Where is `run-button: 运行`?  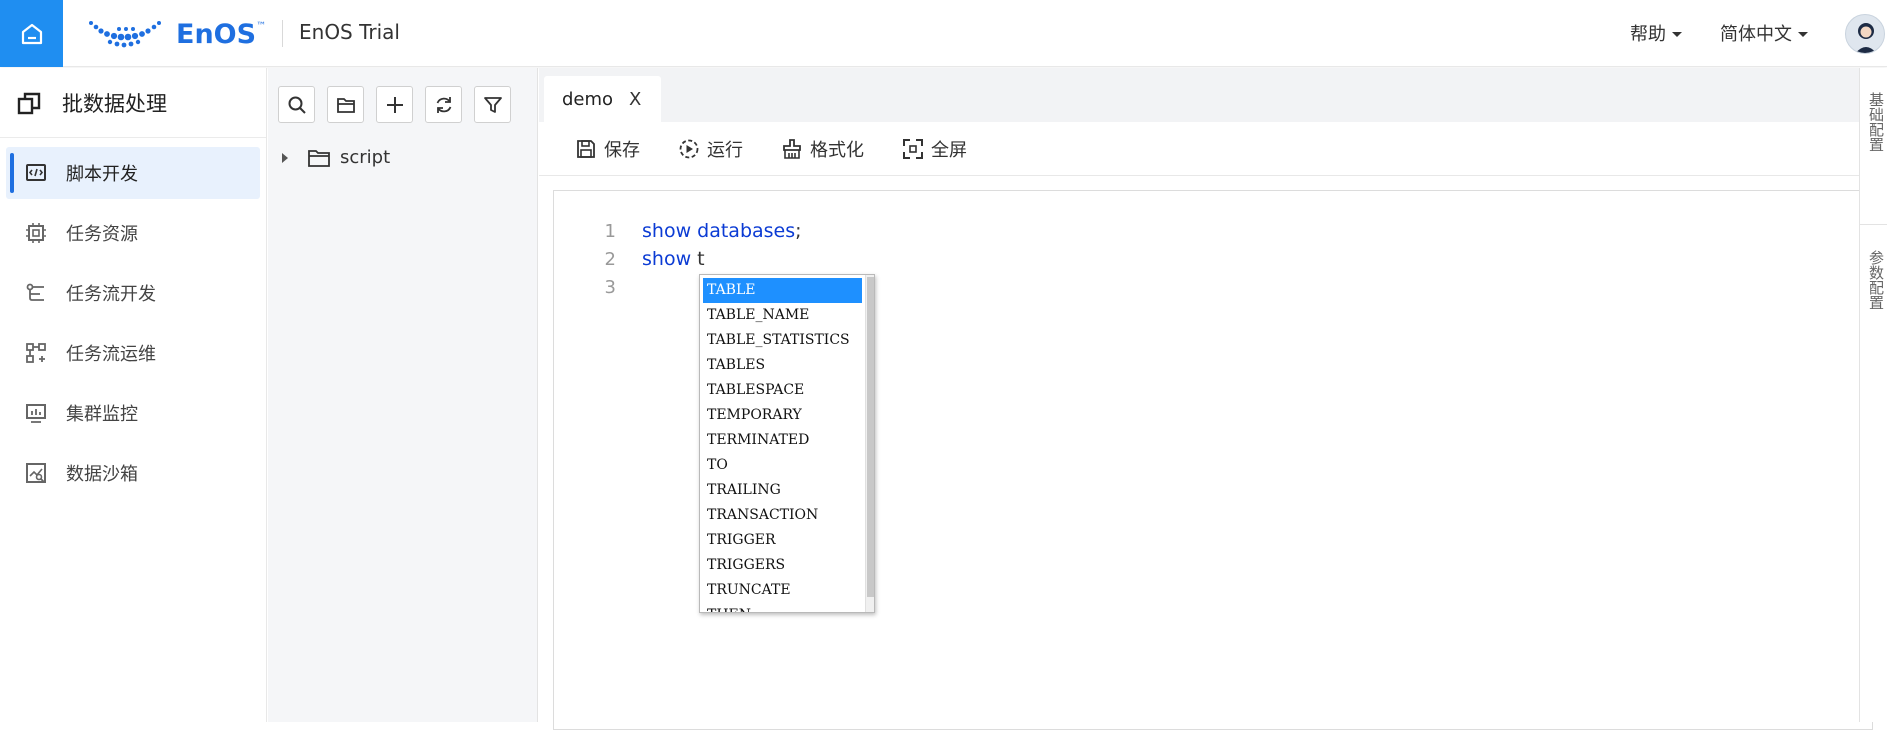
run-button: 运行 is located at coordinates (710, 149).